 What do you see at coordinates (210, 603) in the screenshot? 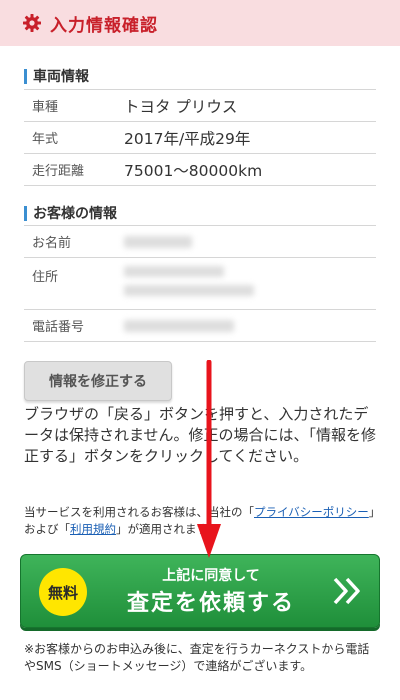
I see `cta-main-label: 査定を依頼する` at bounding box center [210, 603].